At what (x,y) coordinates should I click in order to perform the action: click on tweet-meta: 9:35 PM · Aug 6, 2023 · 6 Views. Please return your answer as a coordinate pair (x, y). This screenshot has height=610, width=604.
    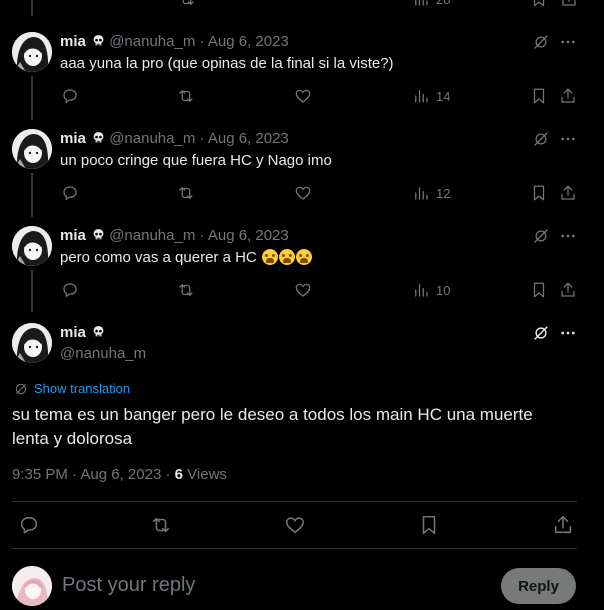
    Looking at the image, I should click on (119, 474).